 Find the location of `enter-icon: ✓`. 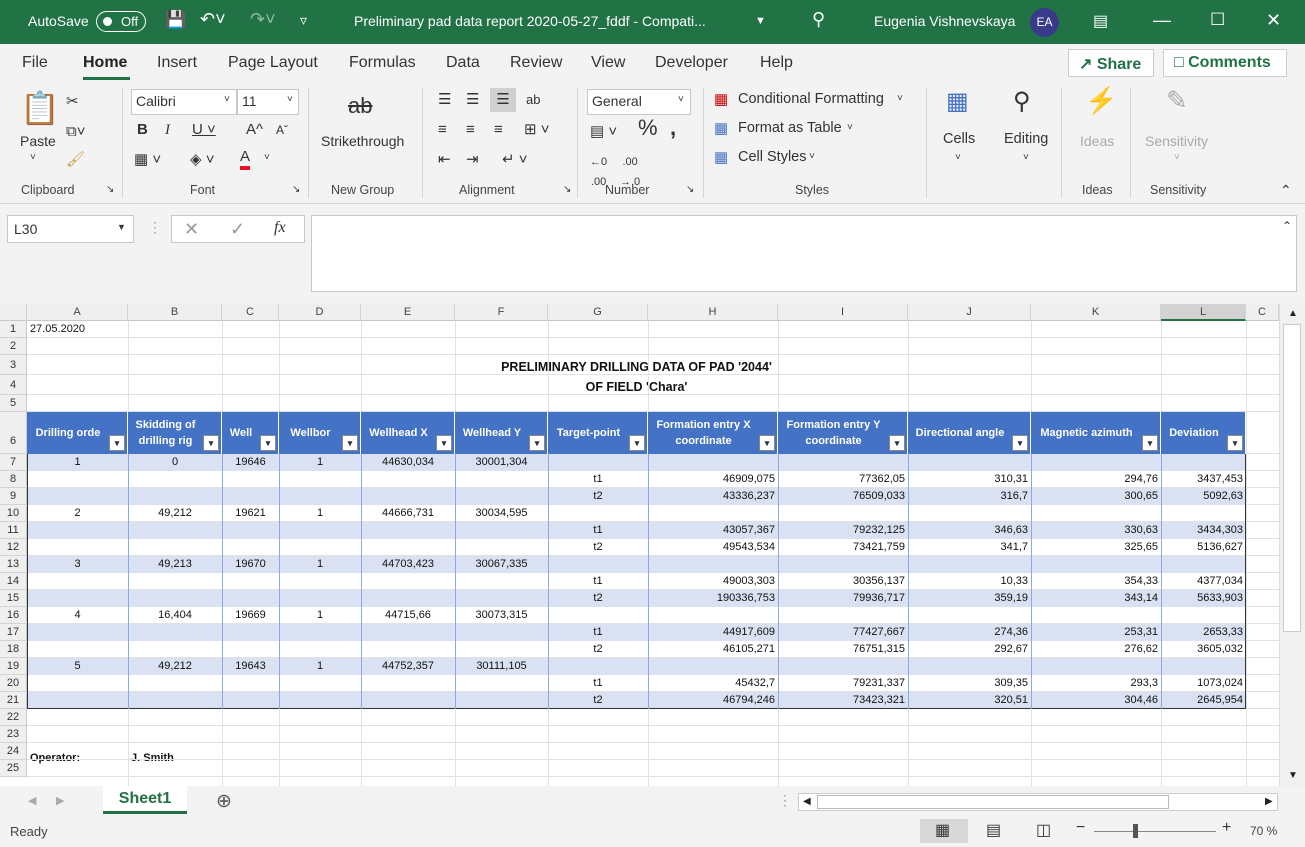

enter-icon: ✓ is located at coordinates (237, 229).